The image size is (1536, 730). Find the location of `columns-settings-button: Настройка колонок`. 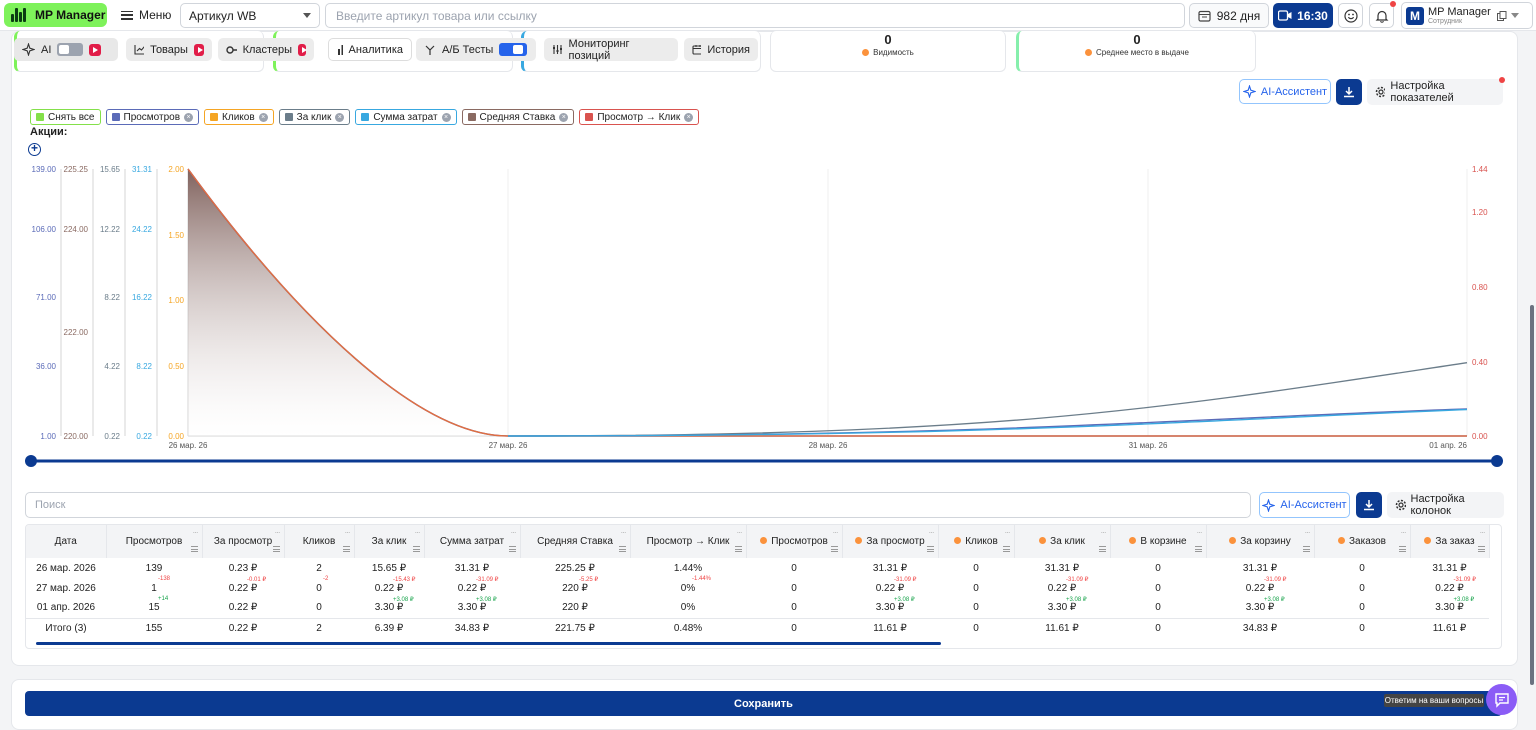

columns-settings-button: Настройка колонок is located at coordinates (1445, 505).